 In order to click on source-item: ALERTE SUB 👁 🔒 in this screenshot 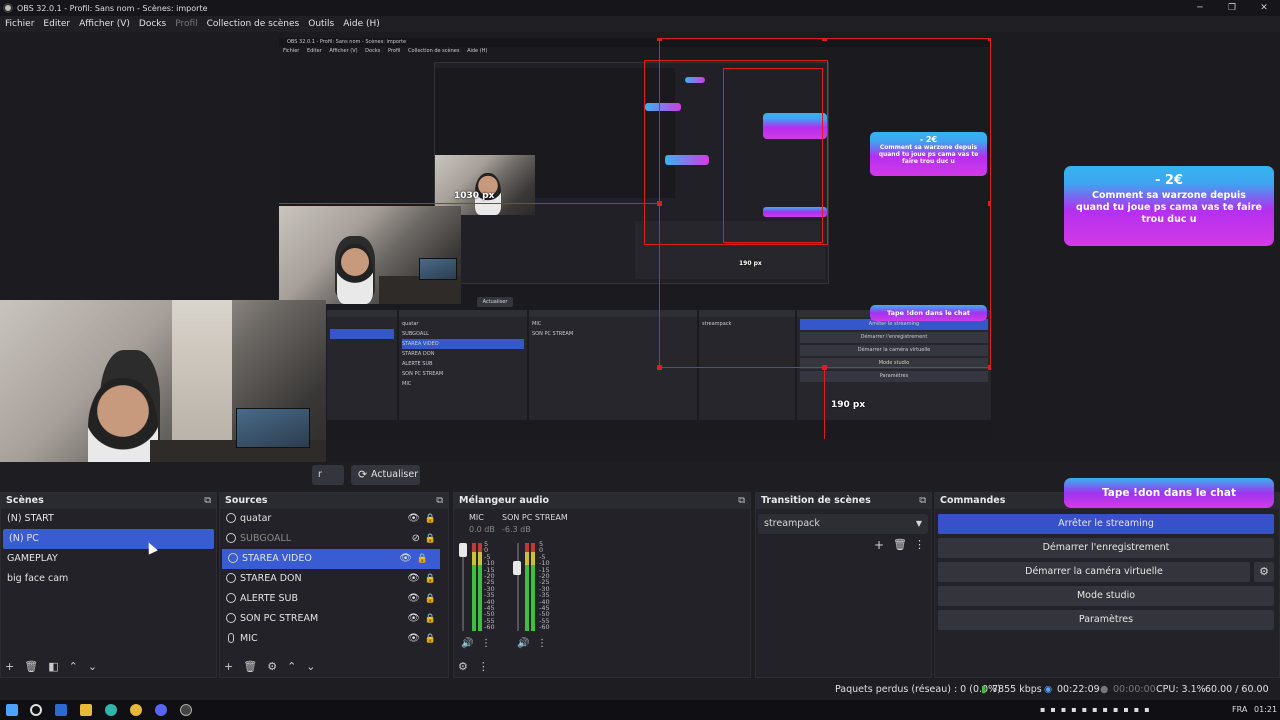, I will do `click(334, 599)`.